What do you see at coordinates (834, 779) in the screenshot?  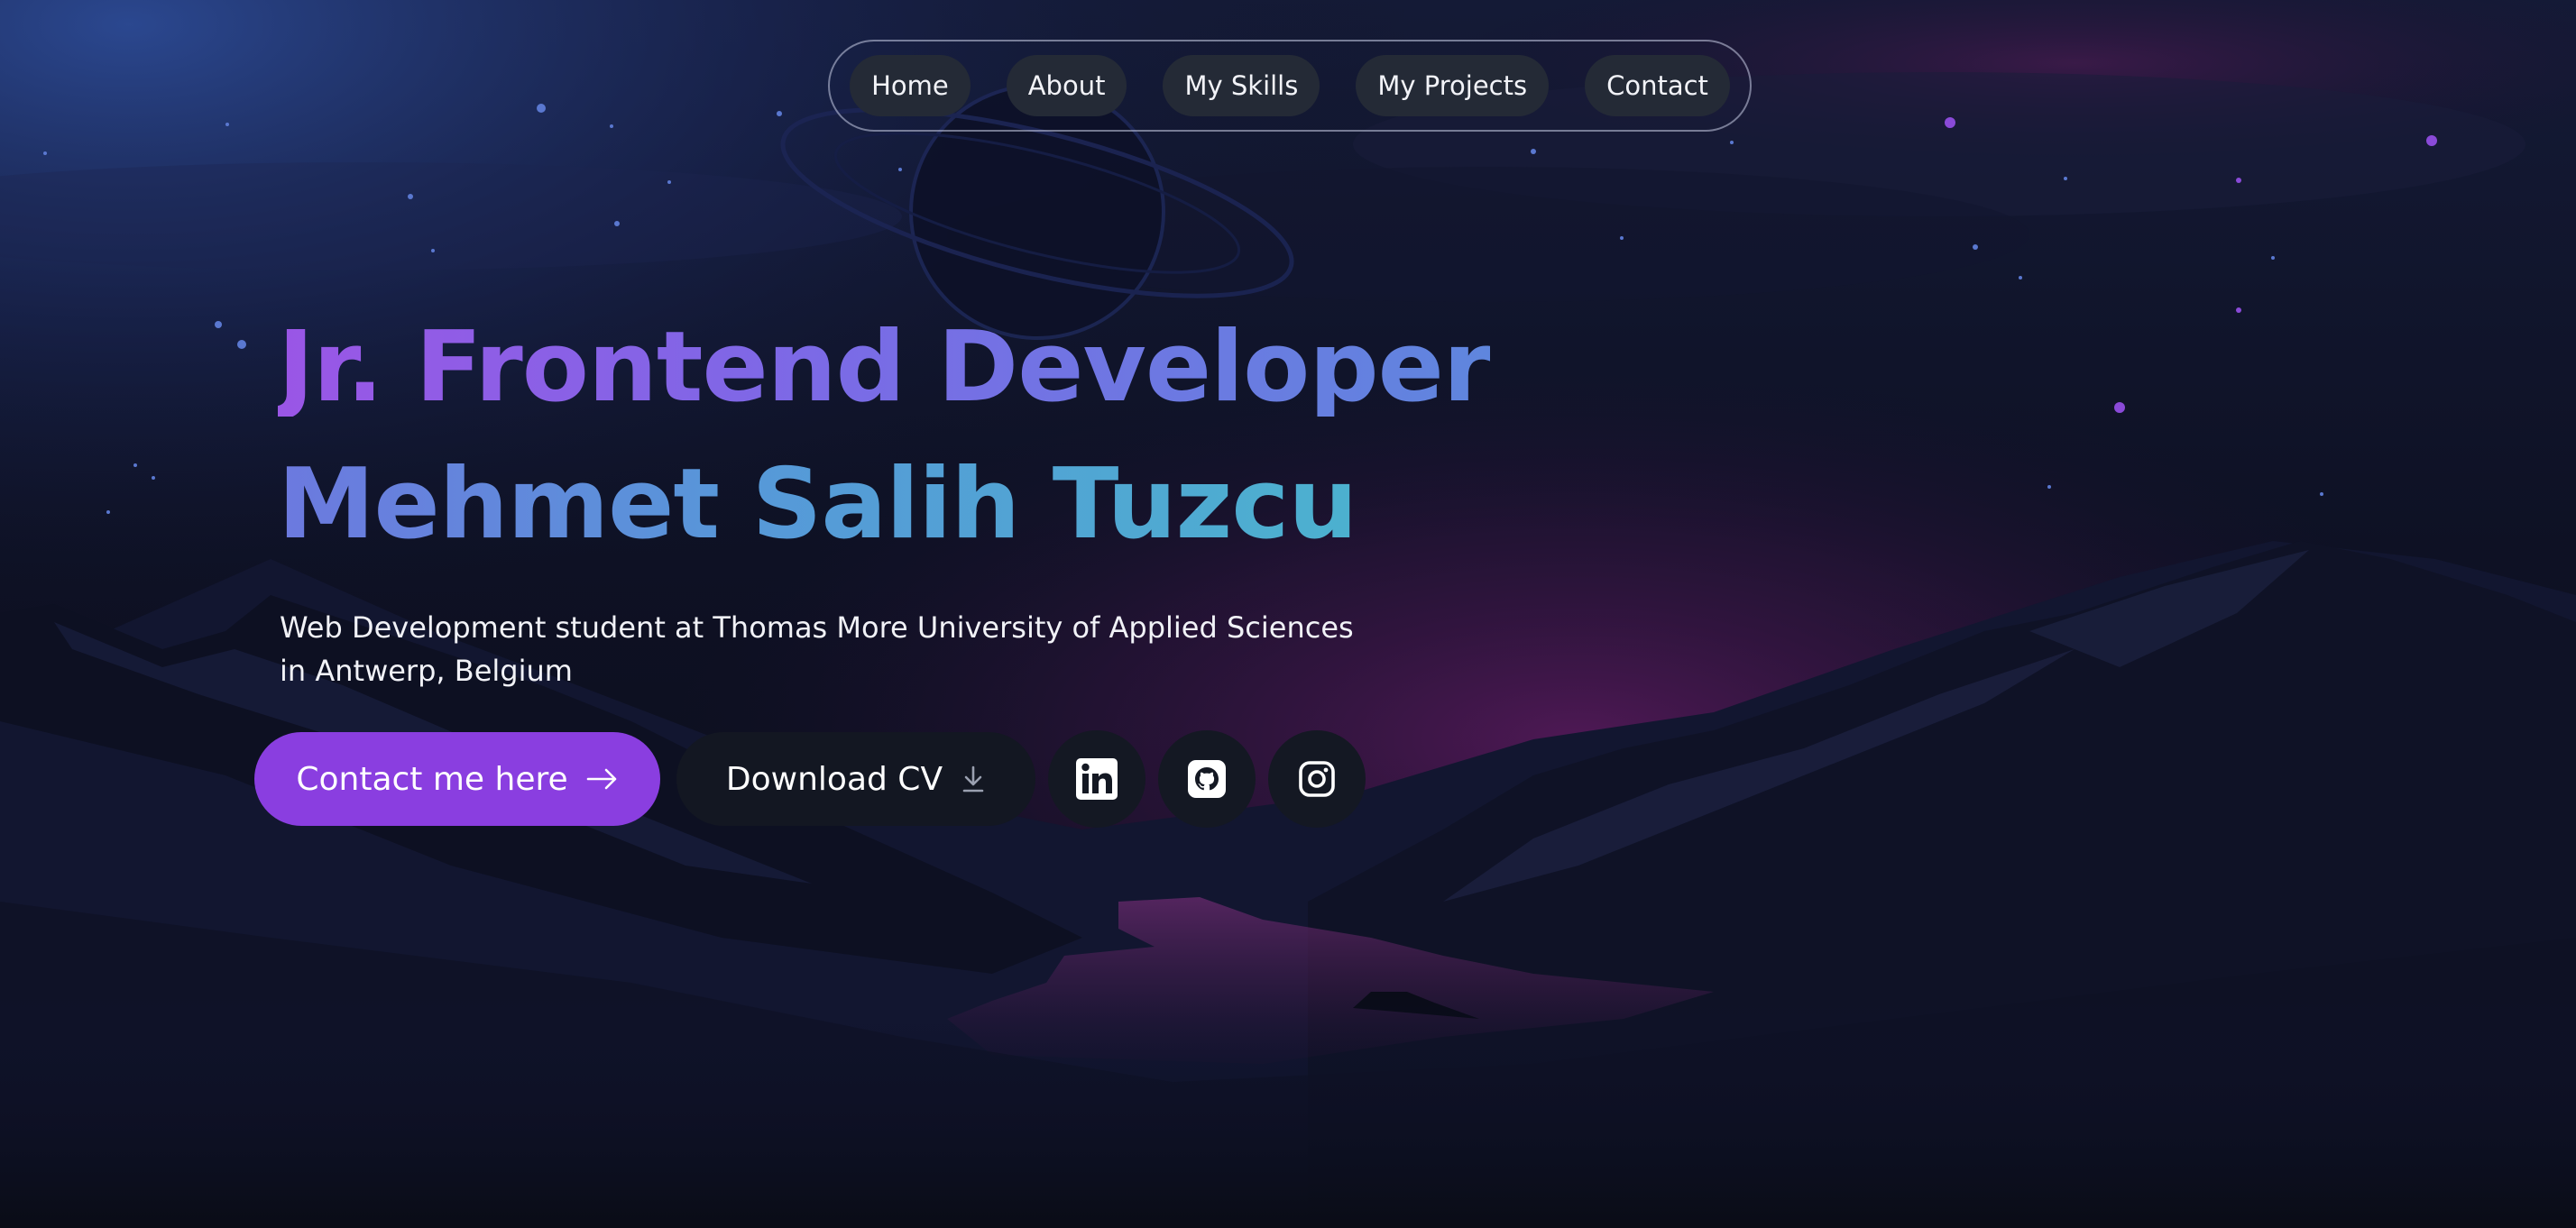 I see `download-cv-label: Download CV` at bounding box center [834, 779].